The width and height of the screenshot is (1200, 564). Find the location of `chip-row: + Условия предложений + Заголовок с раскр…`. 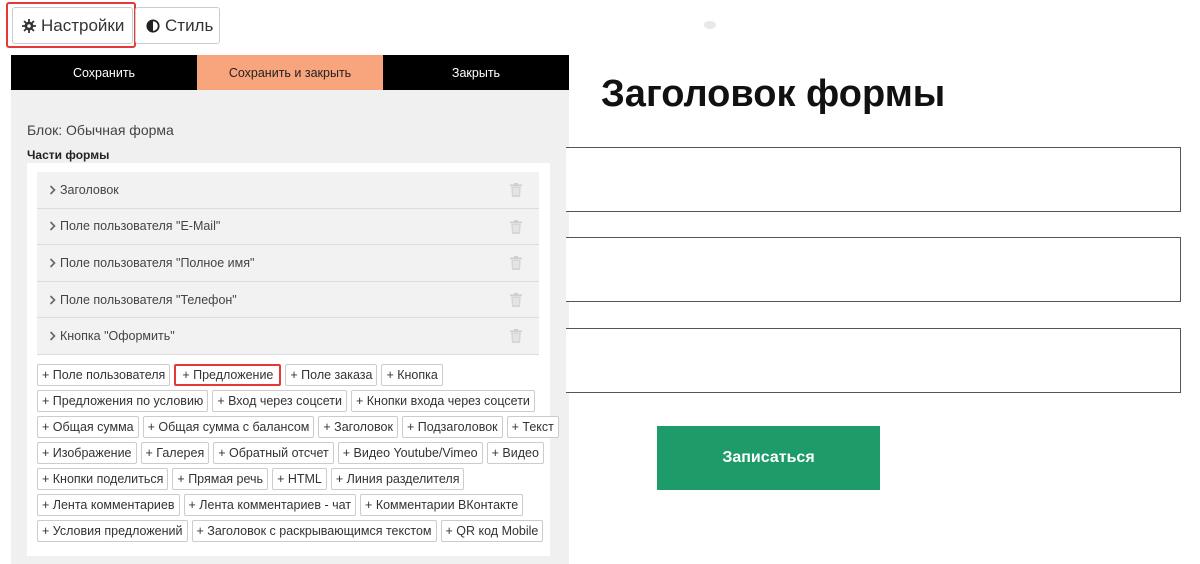

chip-row: + Условия предложений + Заголовок с раскр… is located at coordinates (290, 531).